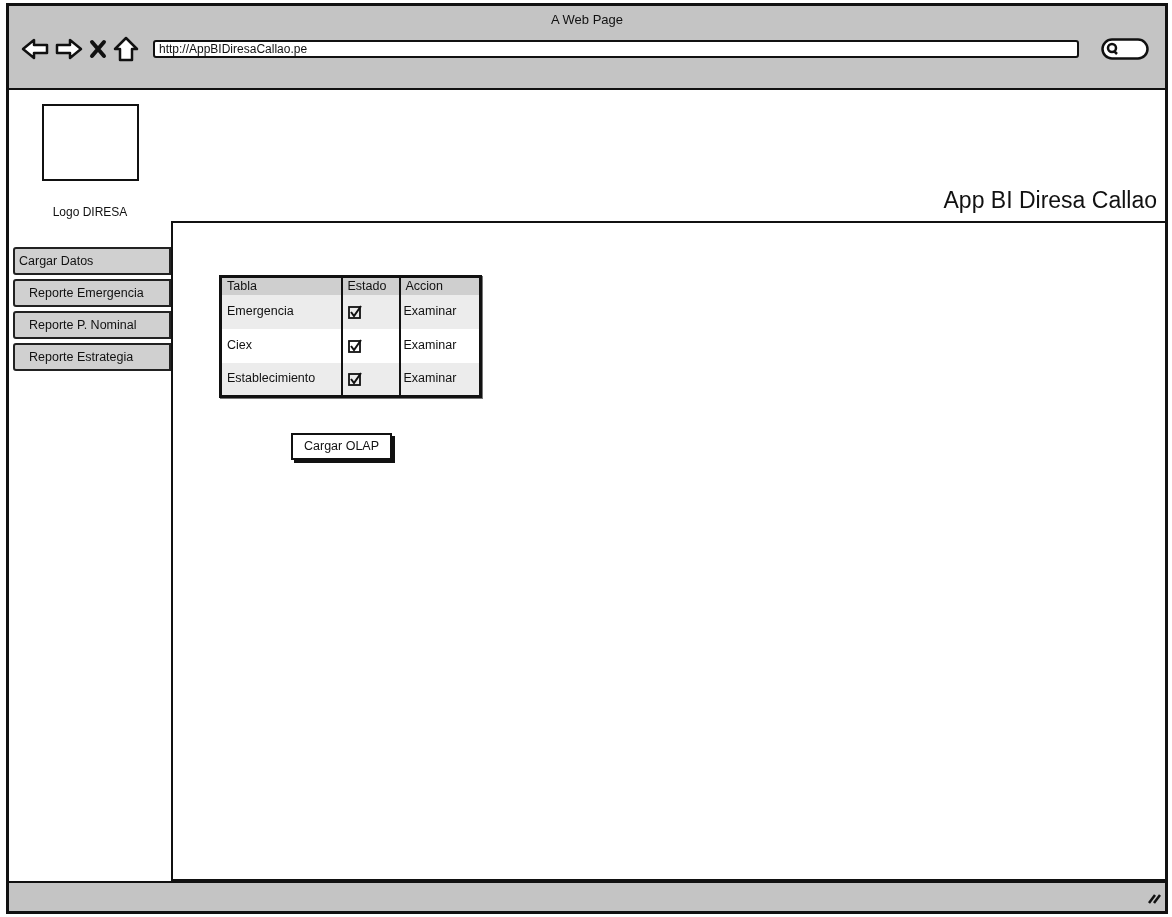 The height and width of the screenshot is (917, 1172). What do you see at coordinates (92, 261) in the screenshot?
I see `sidebar-item: Cargar Datos` at bounding box center [92, 261].